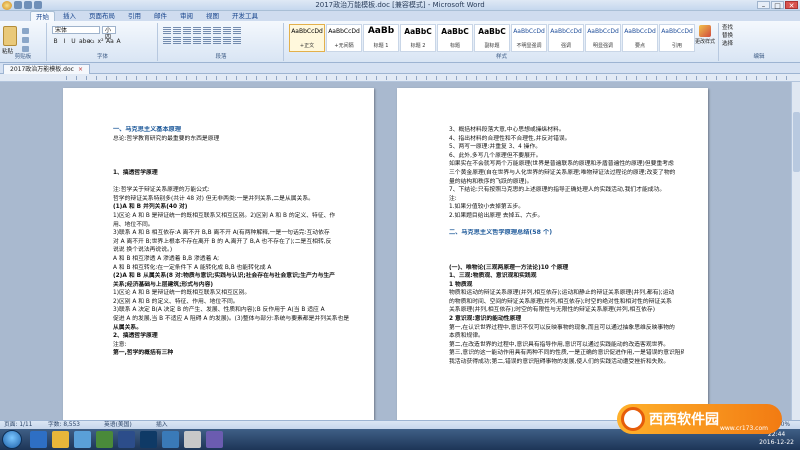  I want to click on font-name-select: 宋体, so click(76, 30).